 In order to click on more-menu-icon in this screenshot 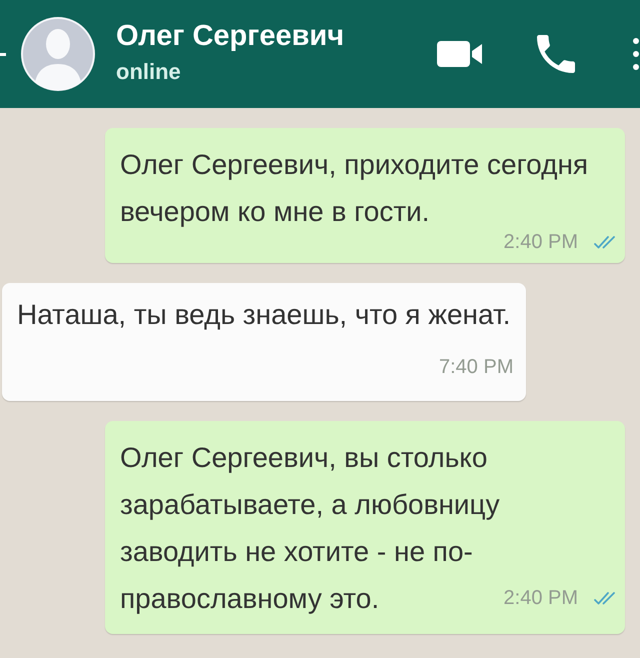, I will do `click(636, 54)`.